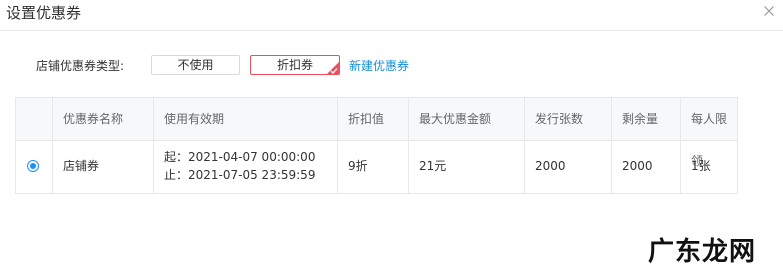 The width and height of the screenshot is (783, 280). I want to click on valid-from-text: 起：2021-04-07 00:00:00, so click(240, 157).